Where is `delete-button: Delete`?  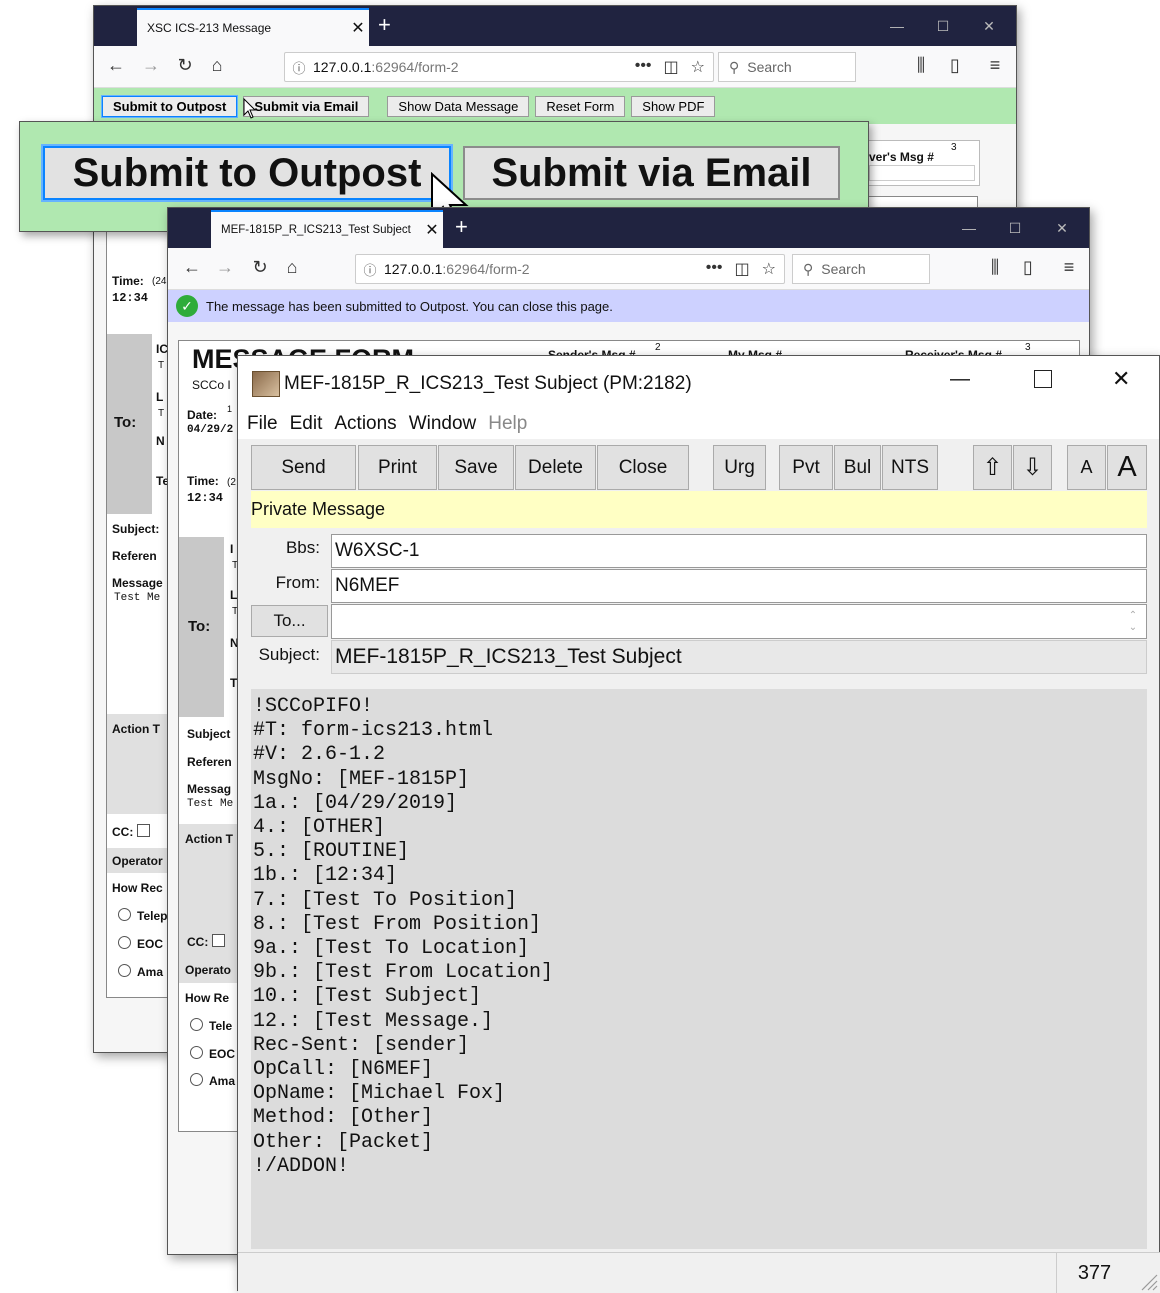
delete-button: Delete is located at coordinates (555, 467).